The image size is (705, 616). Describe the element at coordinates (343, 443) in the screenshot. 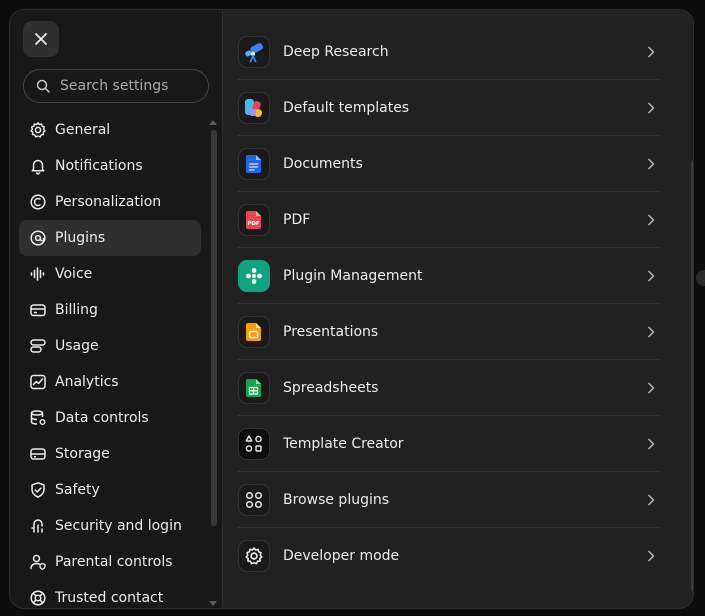

I see `plugin-label: Template Creator` at that location.